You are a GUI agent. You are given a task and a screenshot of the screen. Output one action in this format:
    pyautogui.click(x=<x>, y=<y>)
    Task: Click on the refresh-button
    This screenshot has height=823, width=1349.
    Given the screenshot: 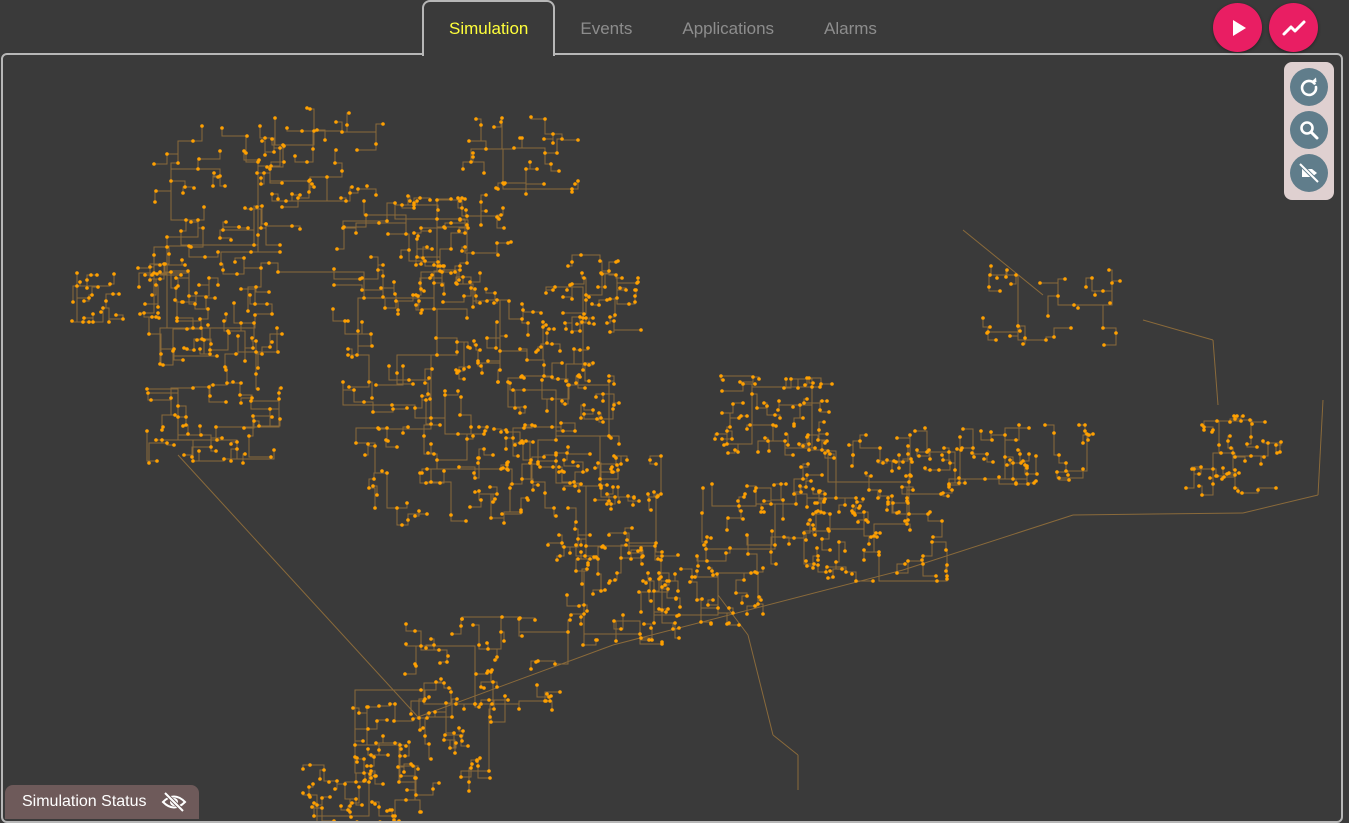 What is the action you would take?
    pyautogui.click(x=1309, y=87)
    